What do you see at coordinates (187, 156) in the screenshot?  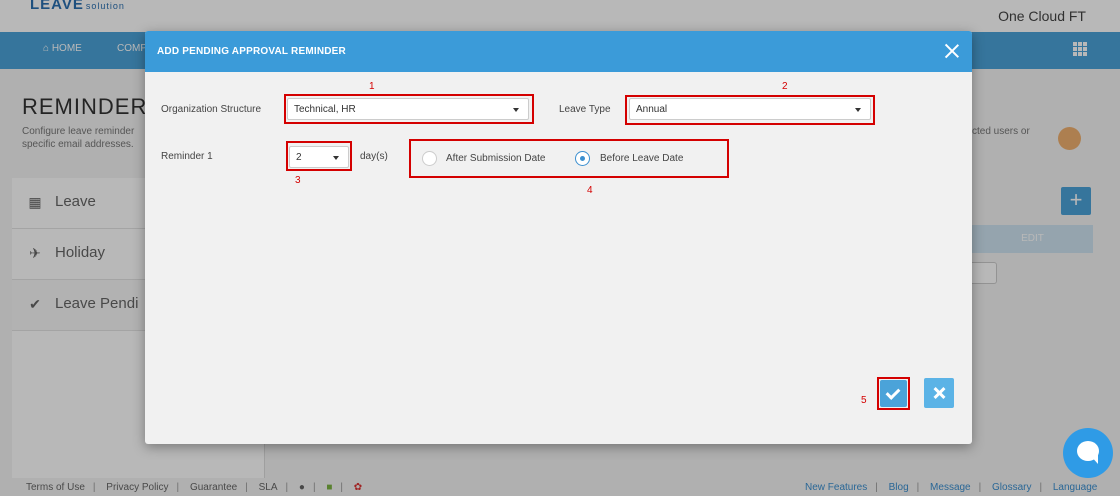 I see `reminder-label: Reminder 1` at bounding box center [187, 156].